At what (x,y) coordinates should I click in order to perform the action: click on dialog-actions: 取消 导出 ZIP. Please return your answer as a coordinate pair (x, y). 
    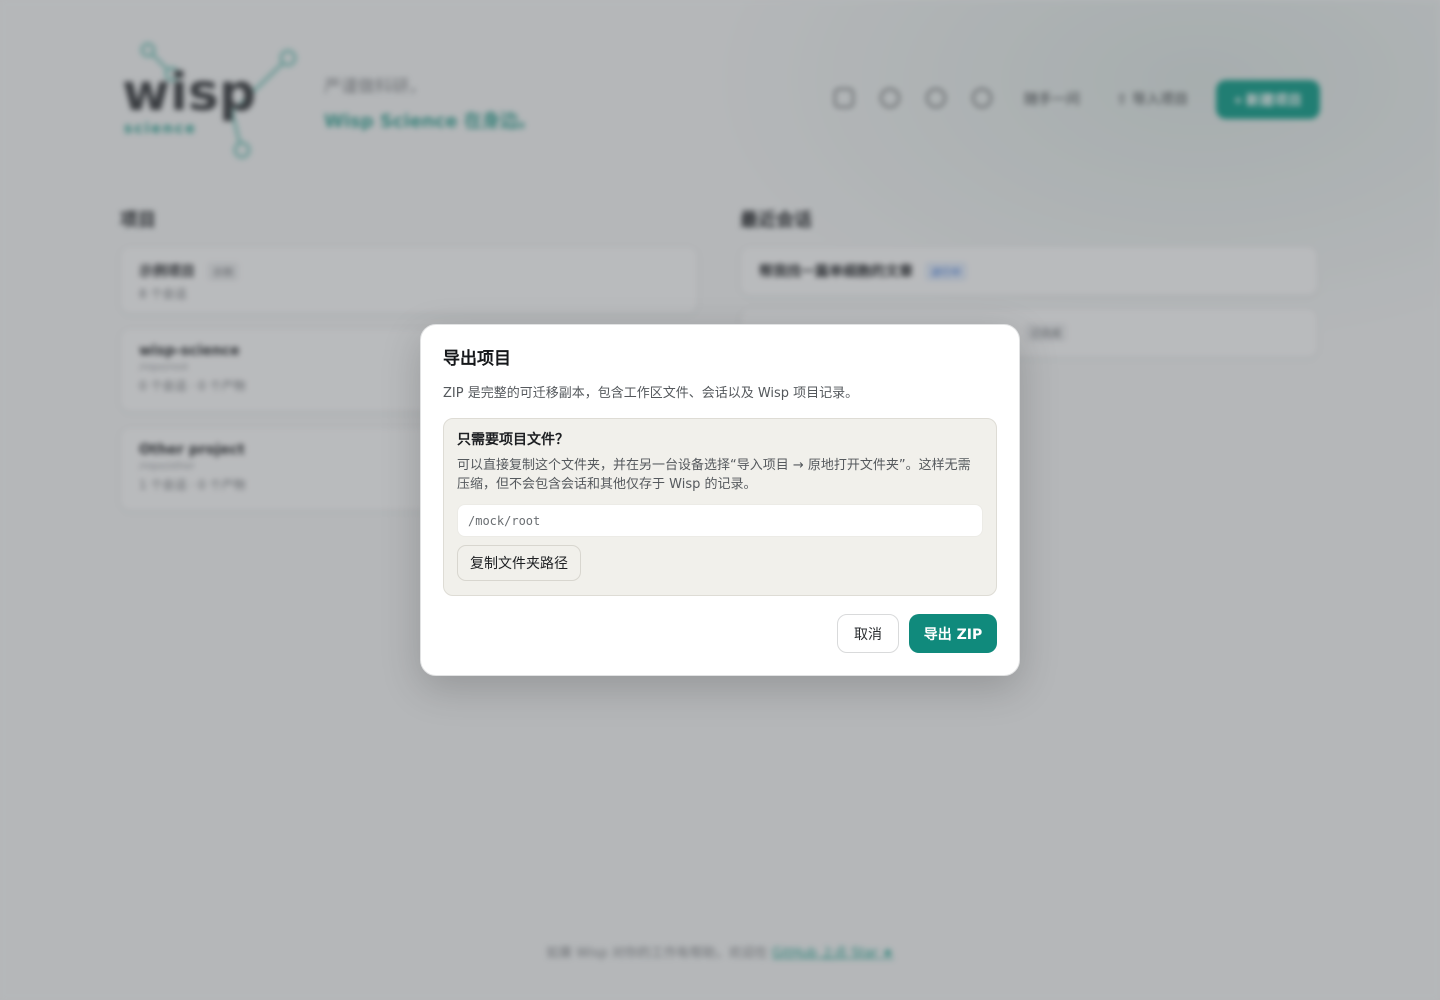
    Looking at the image, I should click on (917, 633).